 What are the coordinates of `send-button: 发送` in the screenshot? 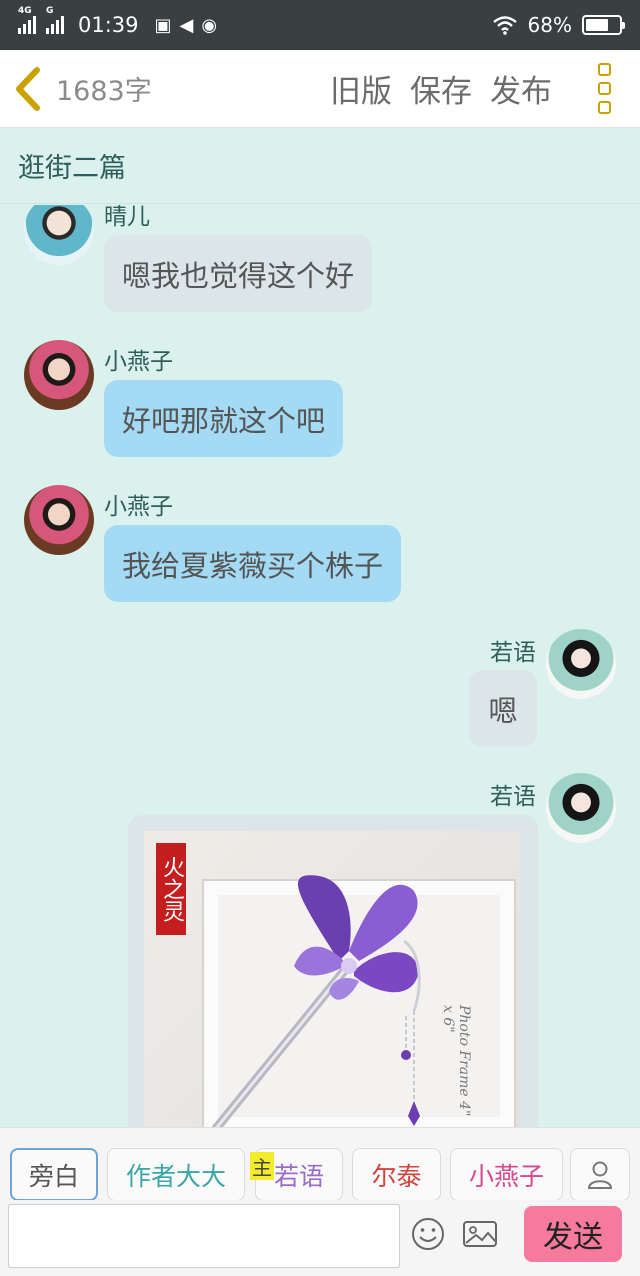 It's located at (573, 1234).